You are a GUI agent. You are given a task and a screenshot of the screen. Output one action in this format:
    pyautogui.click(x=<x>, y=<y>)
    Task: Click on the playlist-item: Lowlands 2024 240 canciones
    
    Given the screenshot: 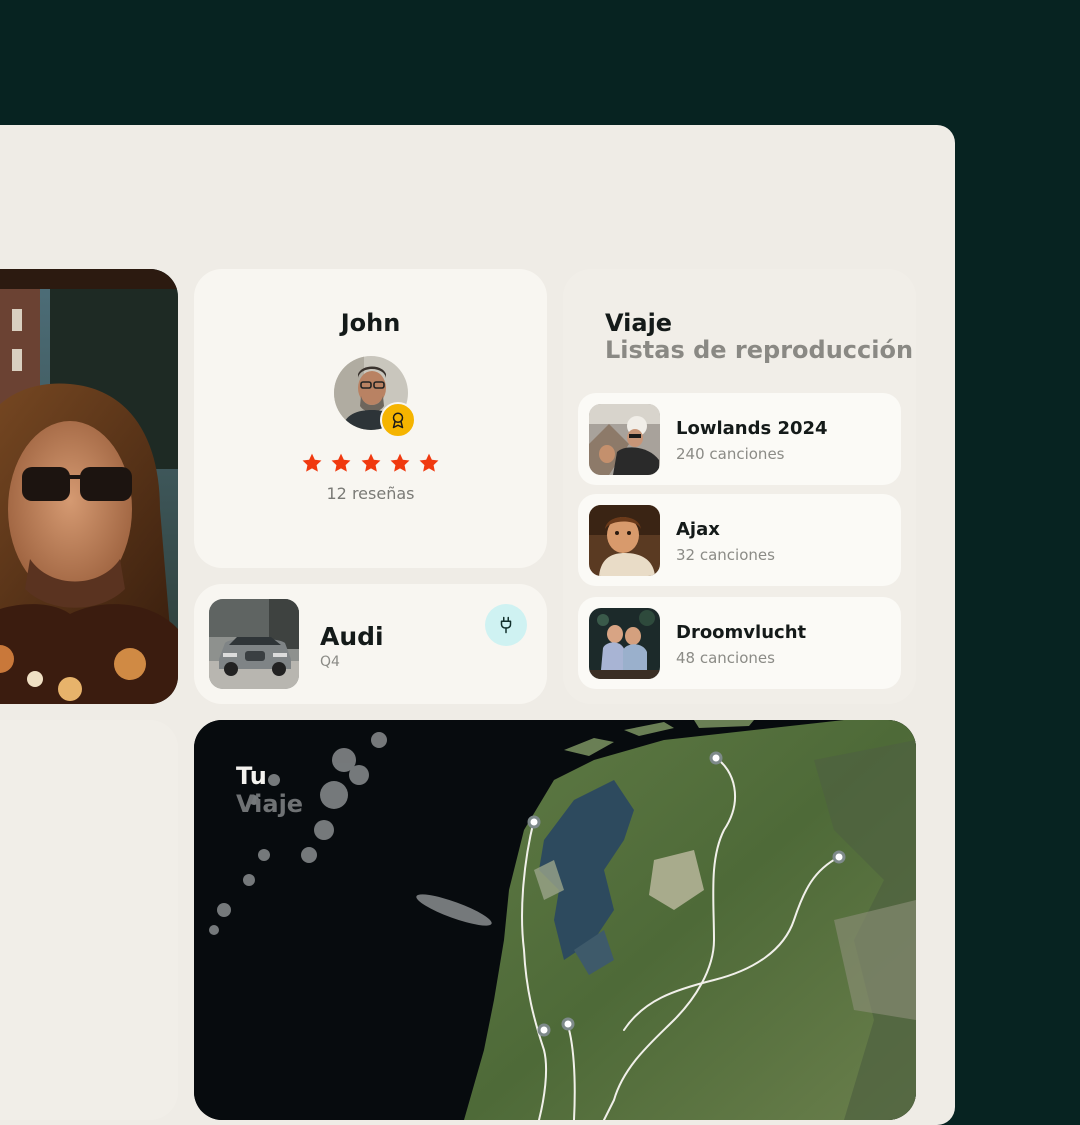 What is the action you would take?
    pyautogui.click(x=739, y=439)
    